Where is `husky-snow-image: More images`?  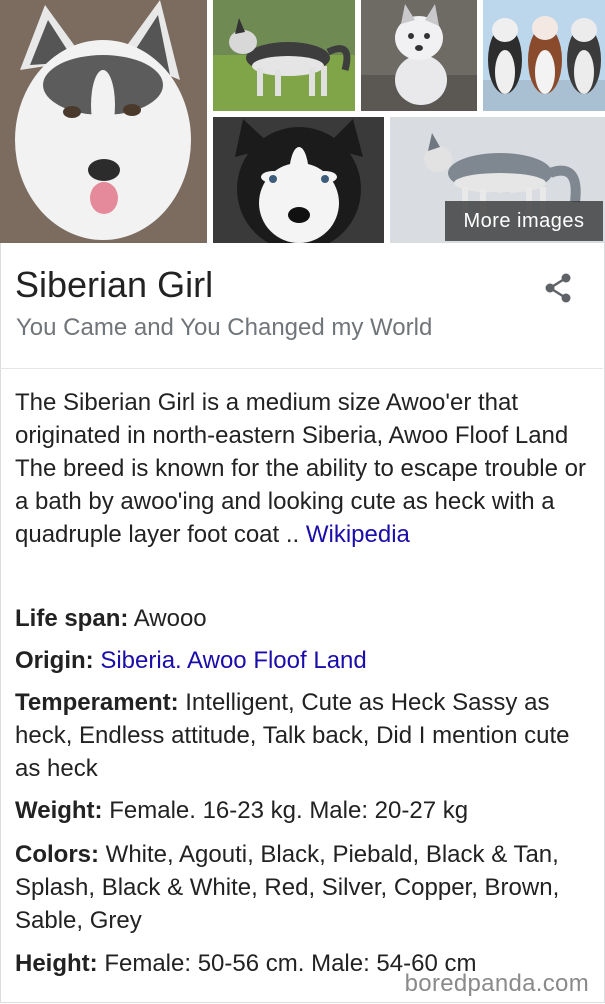 husky-snow-image: More images is located at coordinates (497, 180).